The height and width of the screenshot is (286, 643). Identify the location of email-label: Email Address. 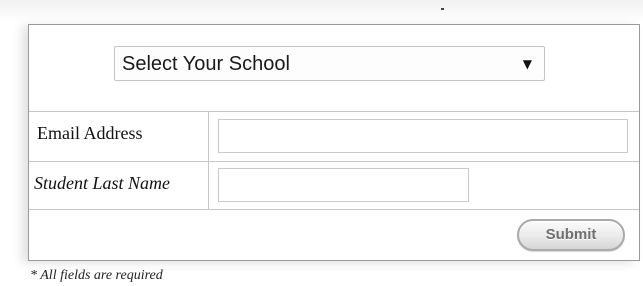
(90, 133).